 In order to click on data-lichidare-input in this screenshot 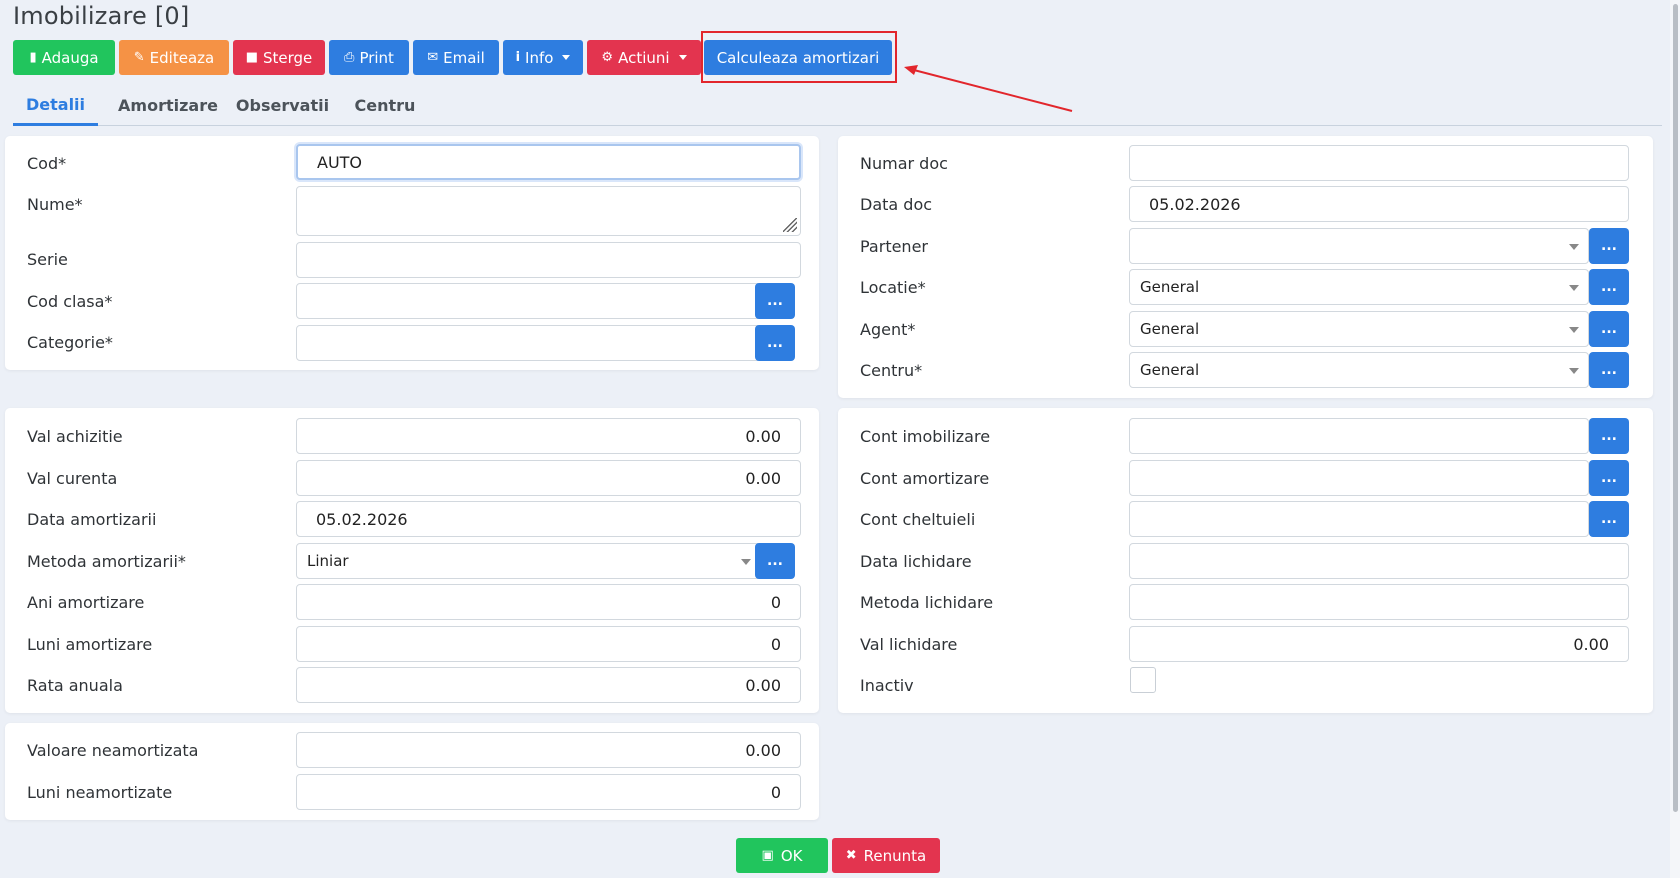, I will do `click(1379, 561)`.